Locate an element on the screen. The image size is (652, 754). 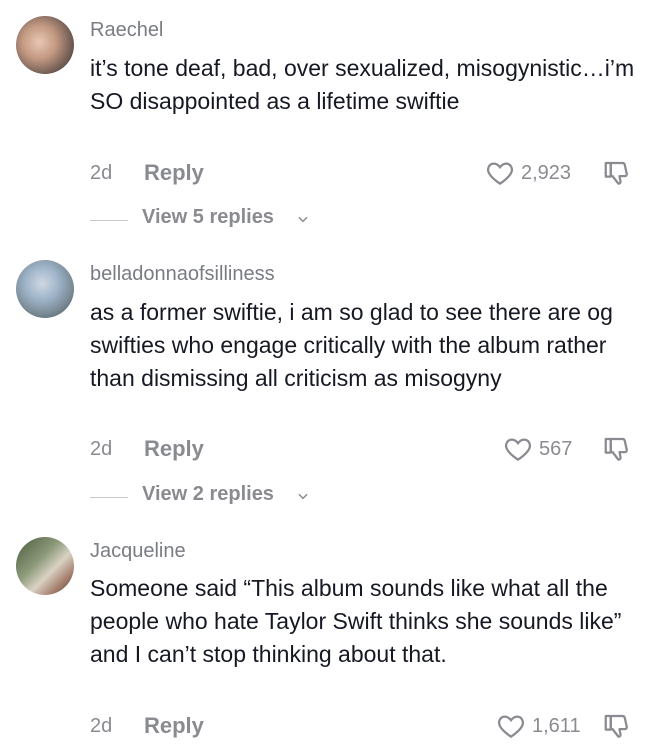
like-count: 567 is located at coordinates (556, 449).